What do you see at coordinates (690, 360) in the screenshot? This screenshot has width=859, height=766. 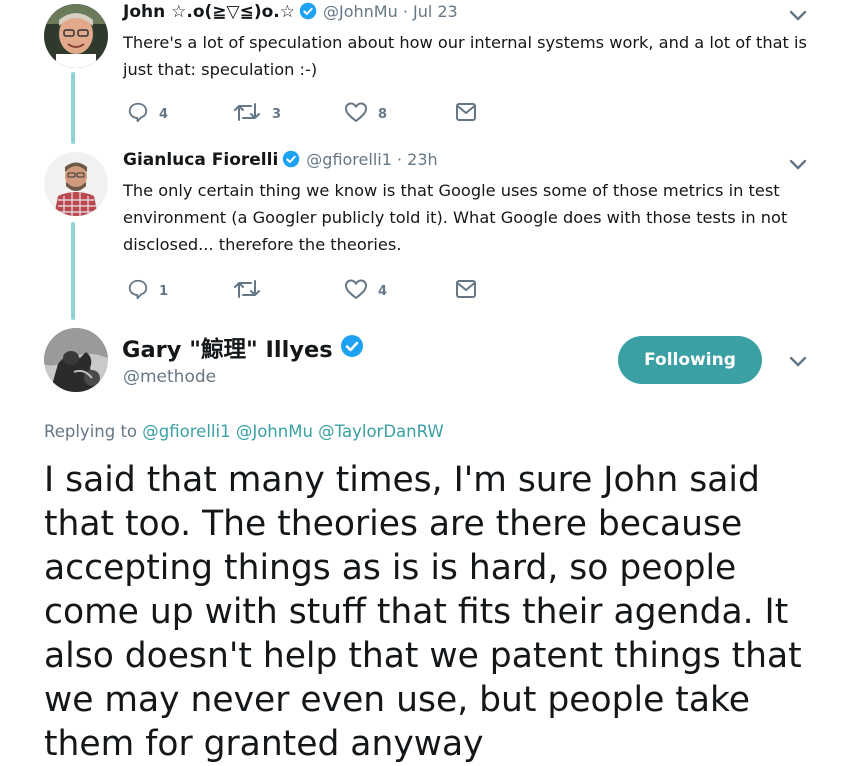 I see `following-button: Following` at bounding box center [690, 360].